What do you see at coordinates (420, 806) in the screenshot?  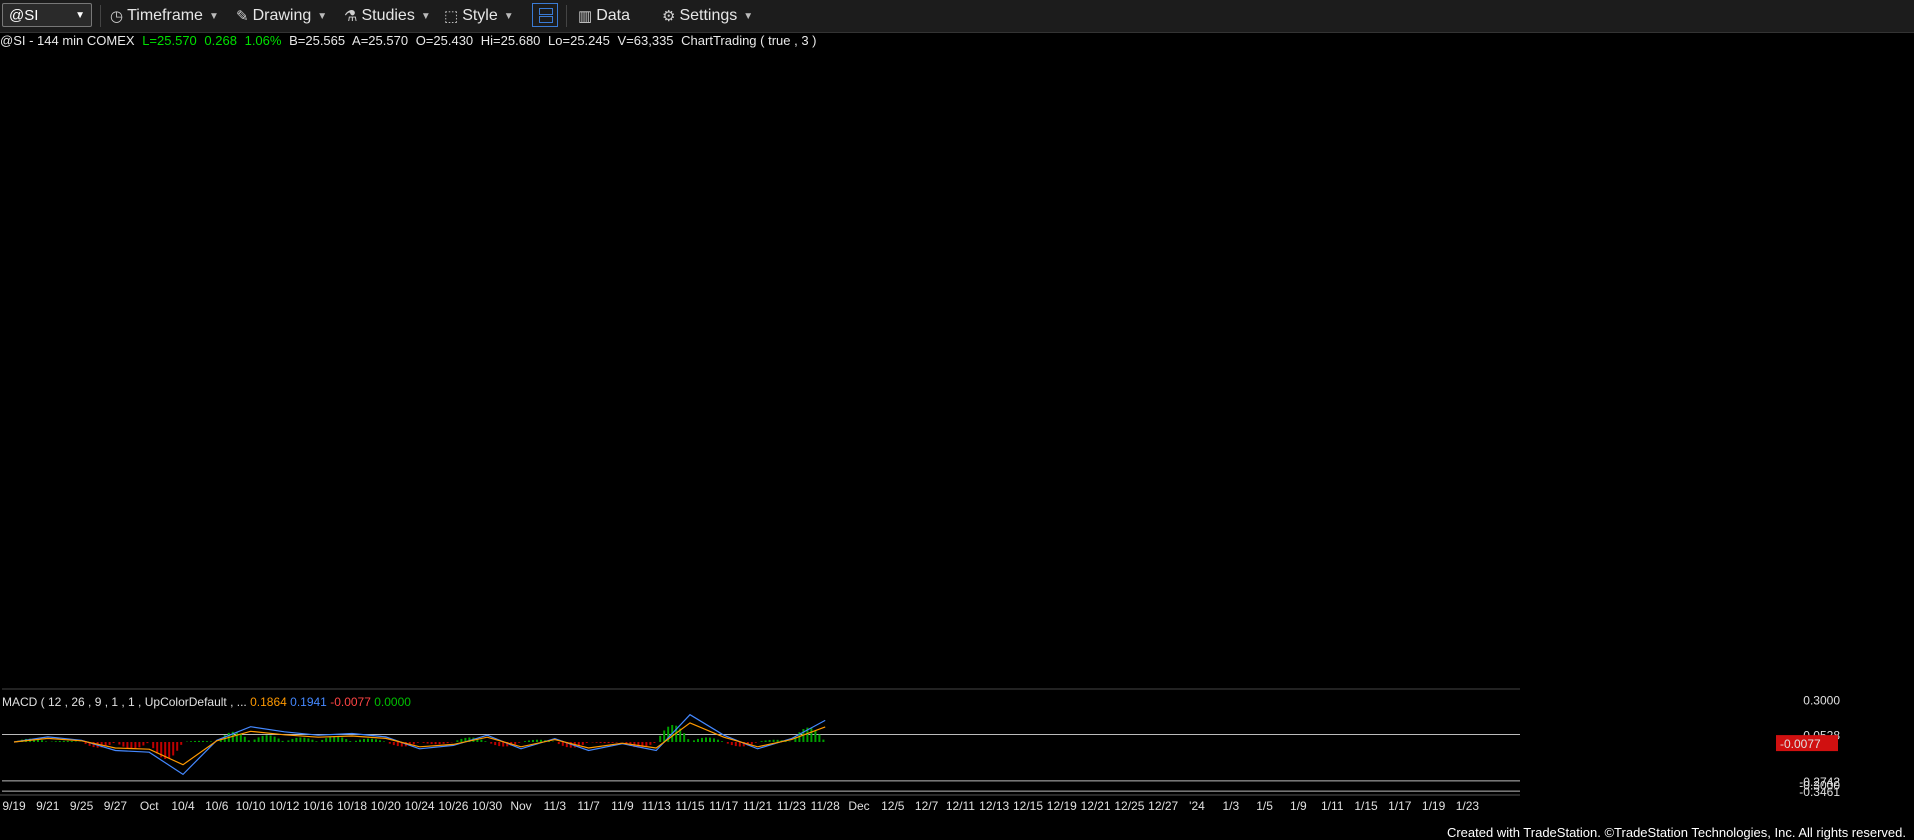 I see `x-tick-label: 10/24` at bounding box center [420, 806].